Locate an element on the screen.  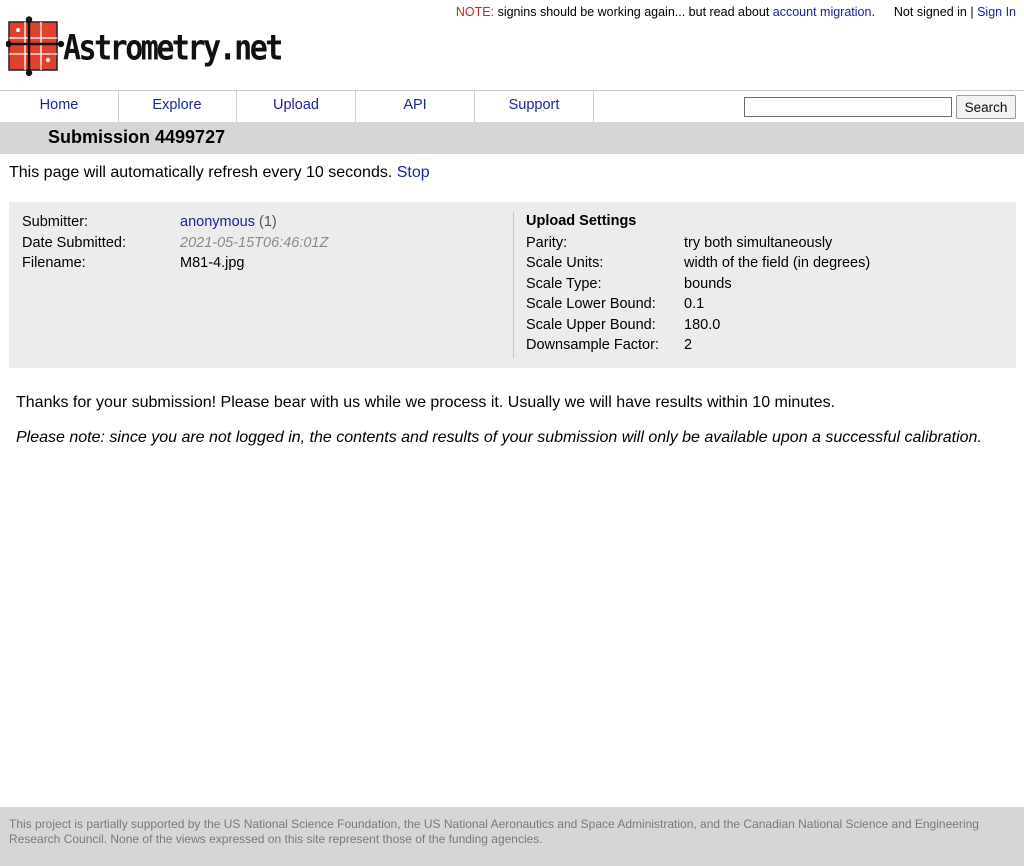
settings-label: Scale Upper Bound: is located at coordinates (591, 324).